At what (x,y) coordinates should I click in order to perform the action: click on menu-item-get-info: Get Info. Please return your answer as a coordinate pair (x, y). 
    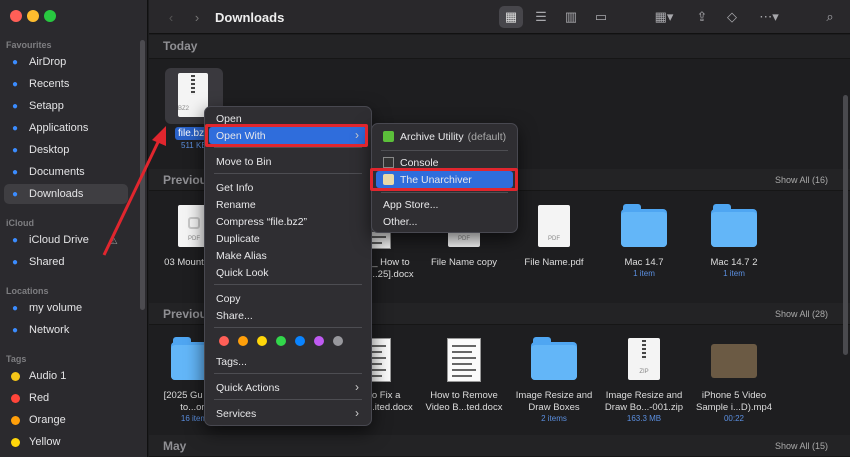
    Looking at the image, I should click on (288, 187).